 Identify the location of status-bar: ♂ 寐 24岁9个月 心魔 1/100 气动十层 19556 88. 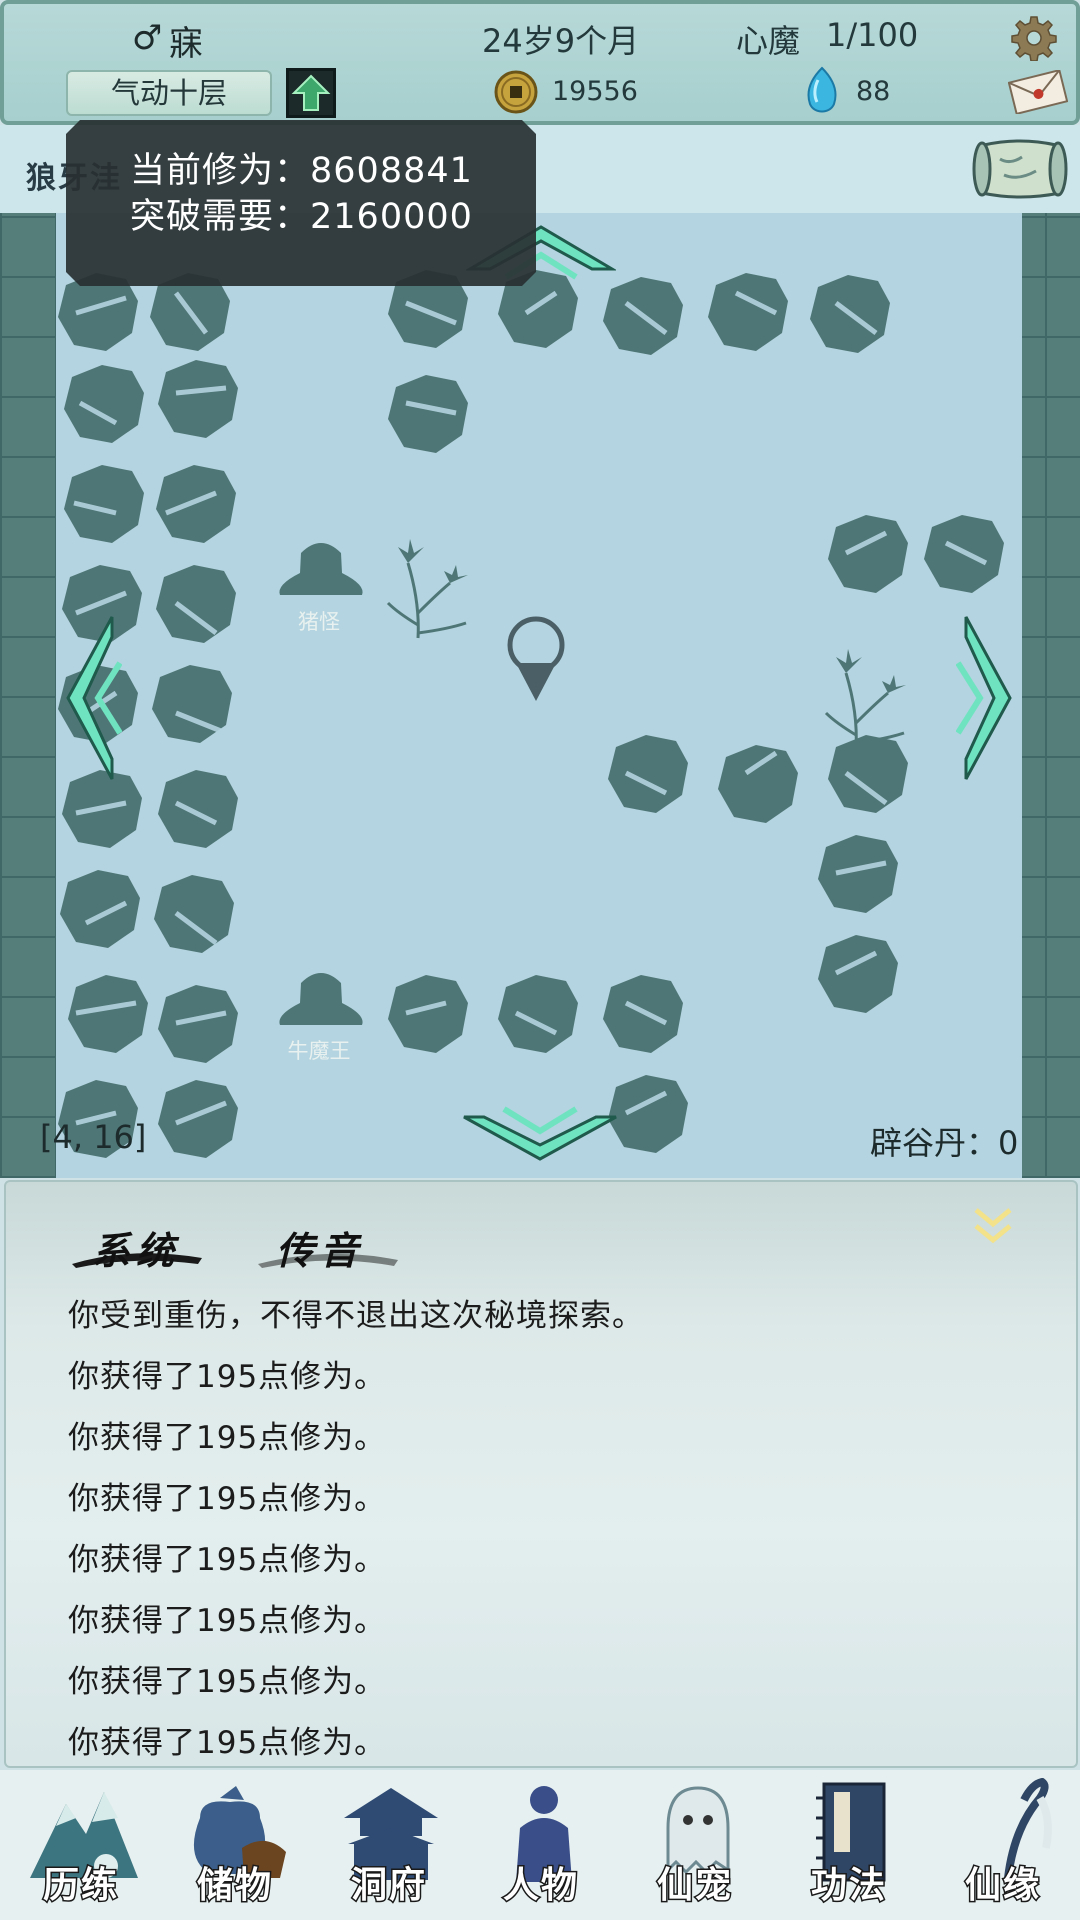
(540, 62).